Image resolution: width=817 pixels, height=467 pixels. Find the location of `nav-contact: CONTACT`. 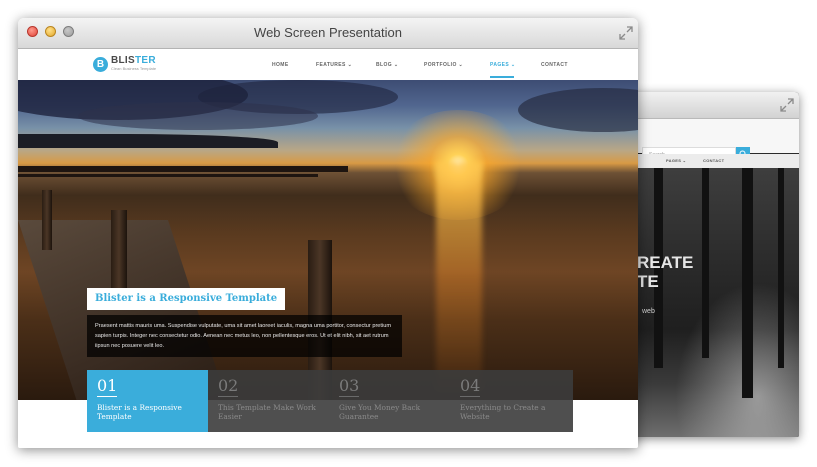

nav-contact: CONTACT is located at coordinates (554, 65).